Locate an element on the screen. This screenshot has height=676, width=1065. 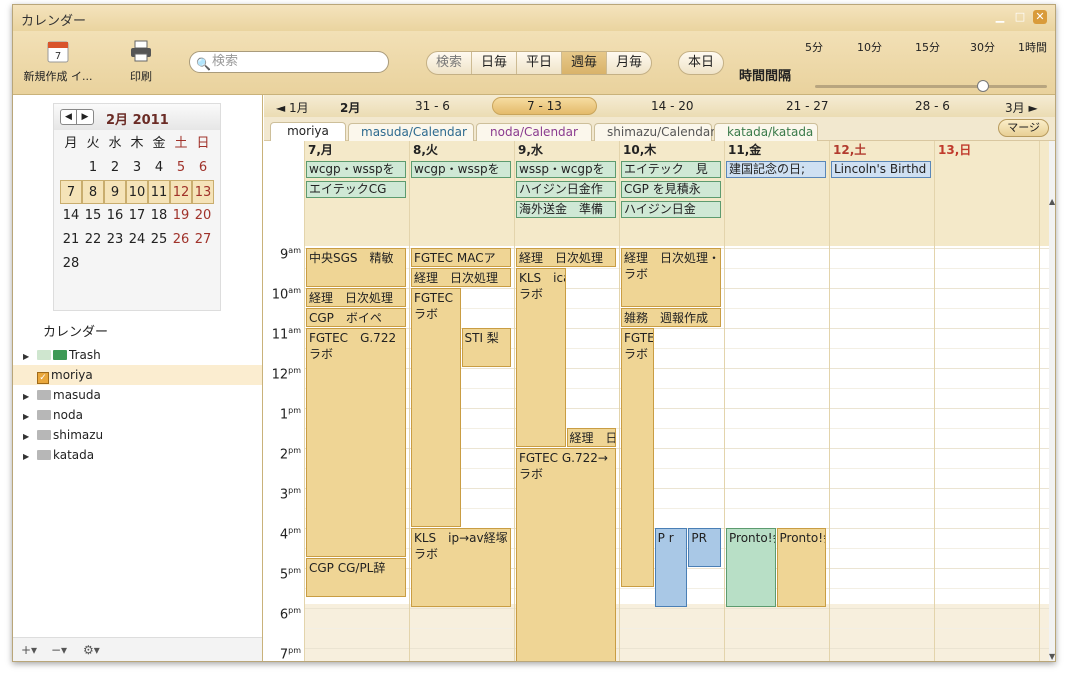
calendar-event: 経理 日次処理・ ラボ is located at coordinates (671, 277).